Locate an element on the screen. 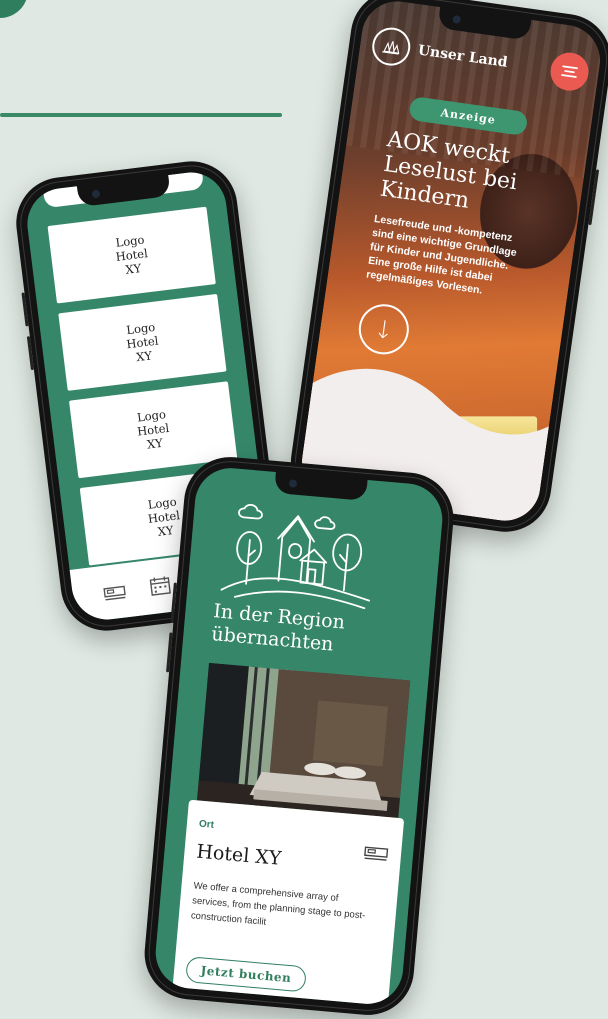  corner-decoration is located at coordinates (14, 9).